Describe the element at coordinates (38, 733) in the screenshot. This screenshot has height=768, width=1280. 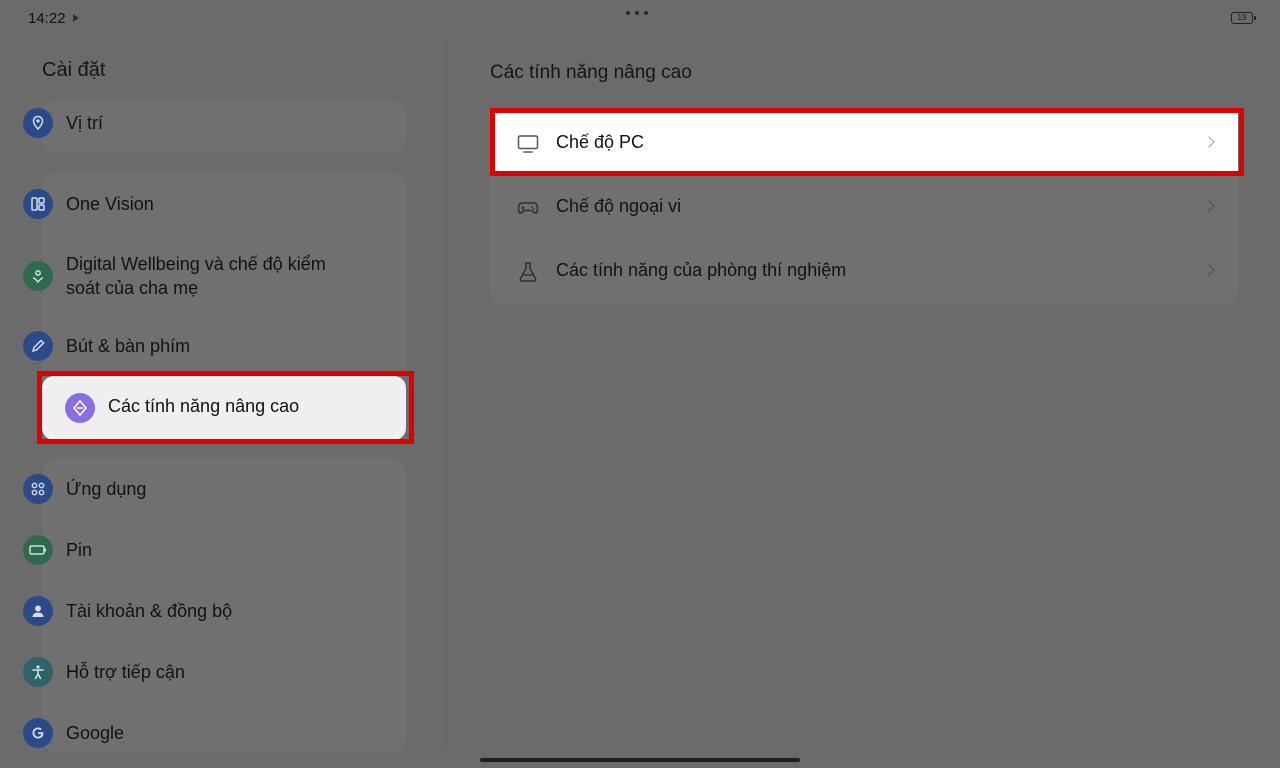
I see `google-icon` at that location.